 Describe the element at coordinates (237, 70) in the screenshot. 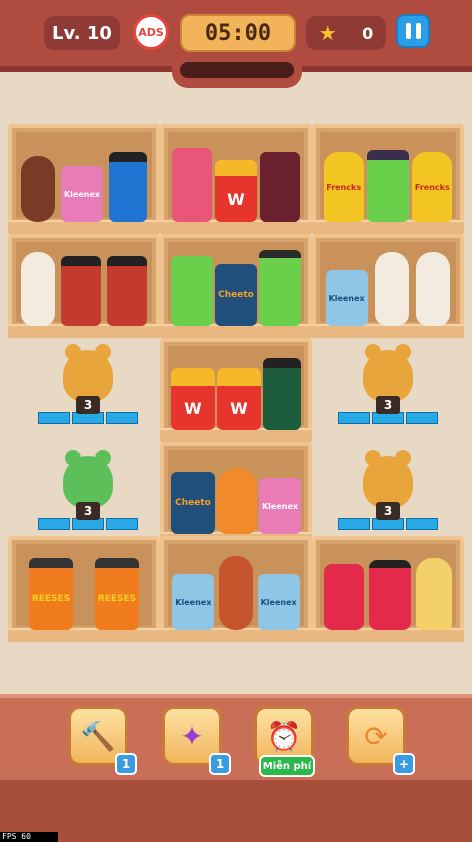

I see `progress-bar` at that location.